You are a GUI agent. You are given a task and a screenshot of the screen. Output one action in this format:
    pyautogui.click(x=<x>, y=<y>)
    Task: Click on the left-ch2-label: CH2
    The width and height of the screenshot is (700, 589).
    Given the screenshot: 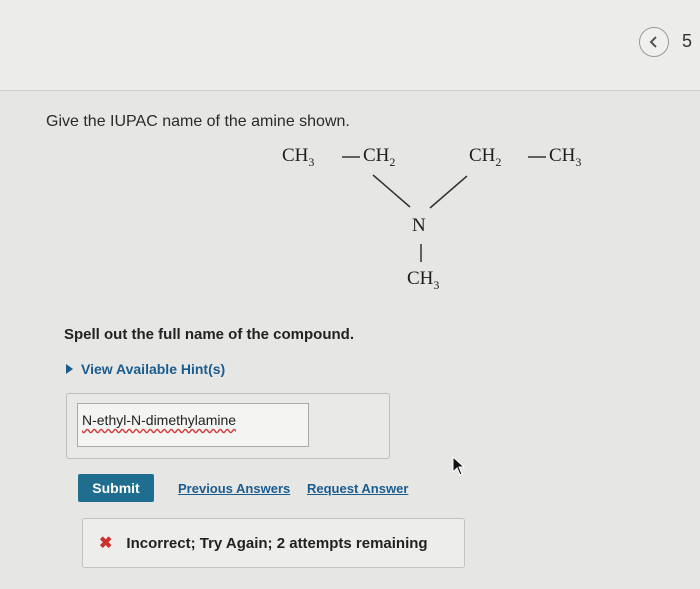 What is the action you would take?
    pyautogui.click(x=379, y=157)
    